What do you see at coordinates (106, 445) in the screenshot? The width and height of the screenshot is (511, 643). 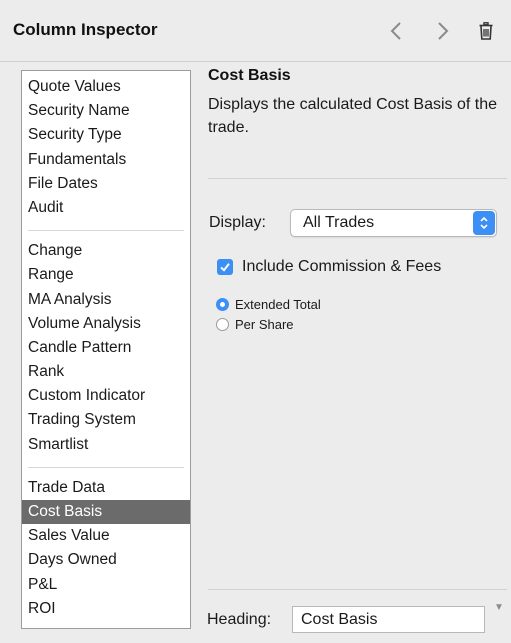 I see `list-item: Smartlist` at bounding box center [106, 445].